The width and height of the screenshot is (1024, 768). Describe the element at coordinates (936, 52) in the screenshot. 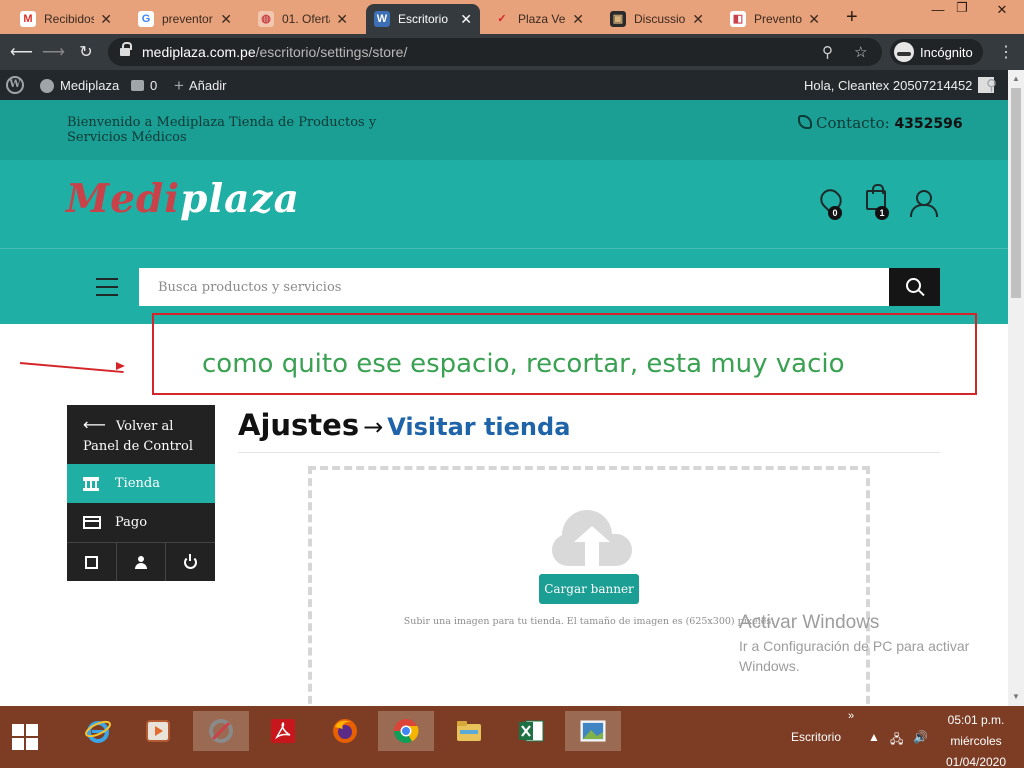

I see `incognito-indicator: Incógnito` at that location.